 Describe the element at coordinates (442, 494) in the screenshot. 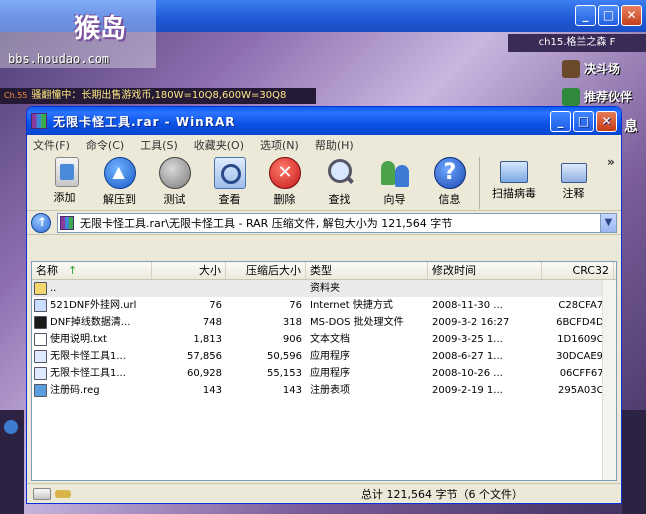

I see `status-text: 总计 121,564 字节（6 个文件）` at that location.